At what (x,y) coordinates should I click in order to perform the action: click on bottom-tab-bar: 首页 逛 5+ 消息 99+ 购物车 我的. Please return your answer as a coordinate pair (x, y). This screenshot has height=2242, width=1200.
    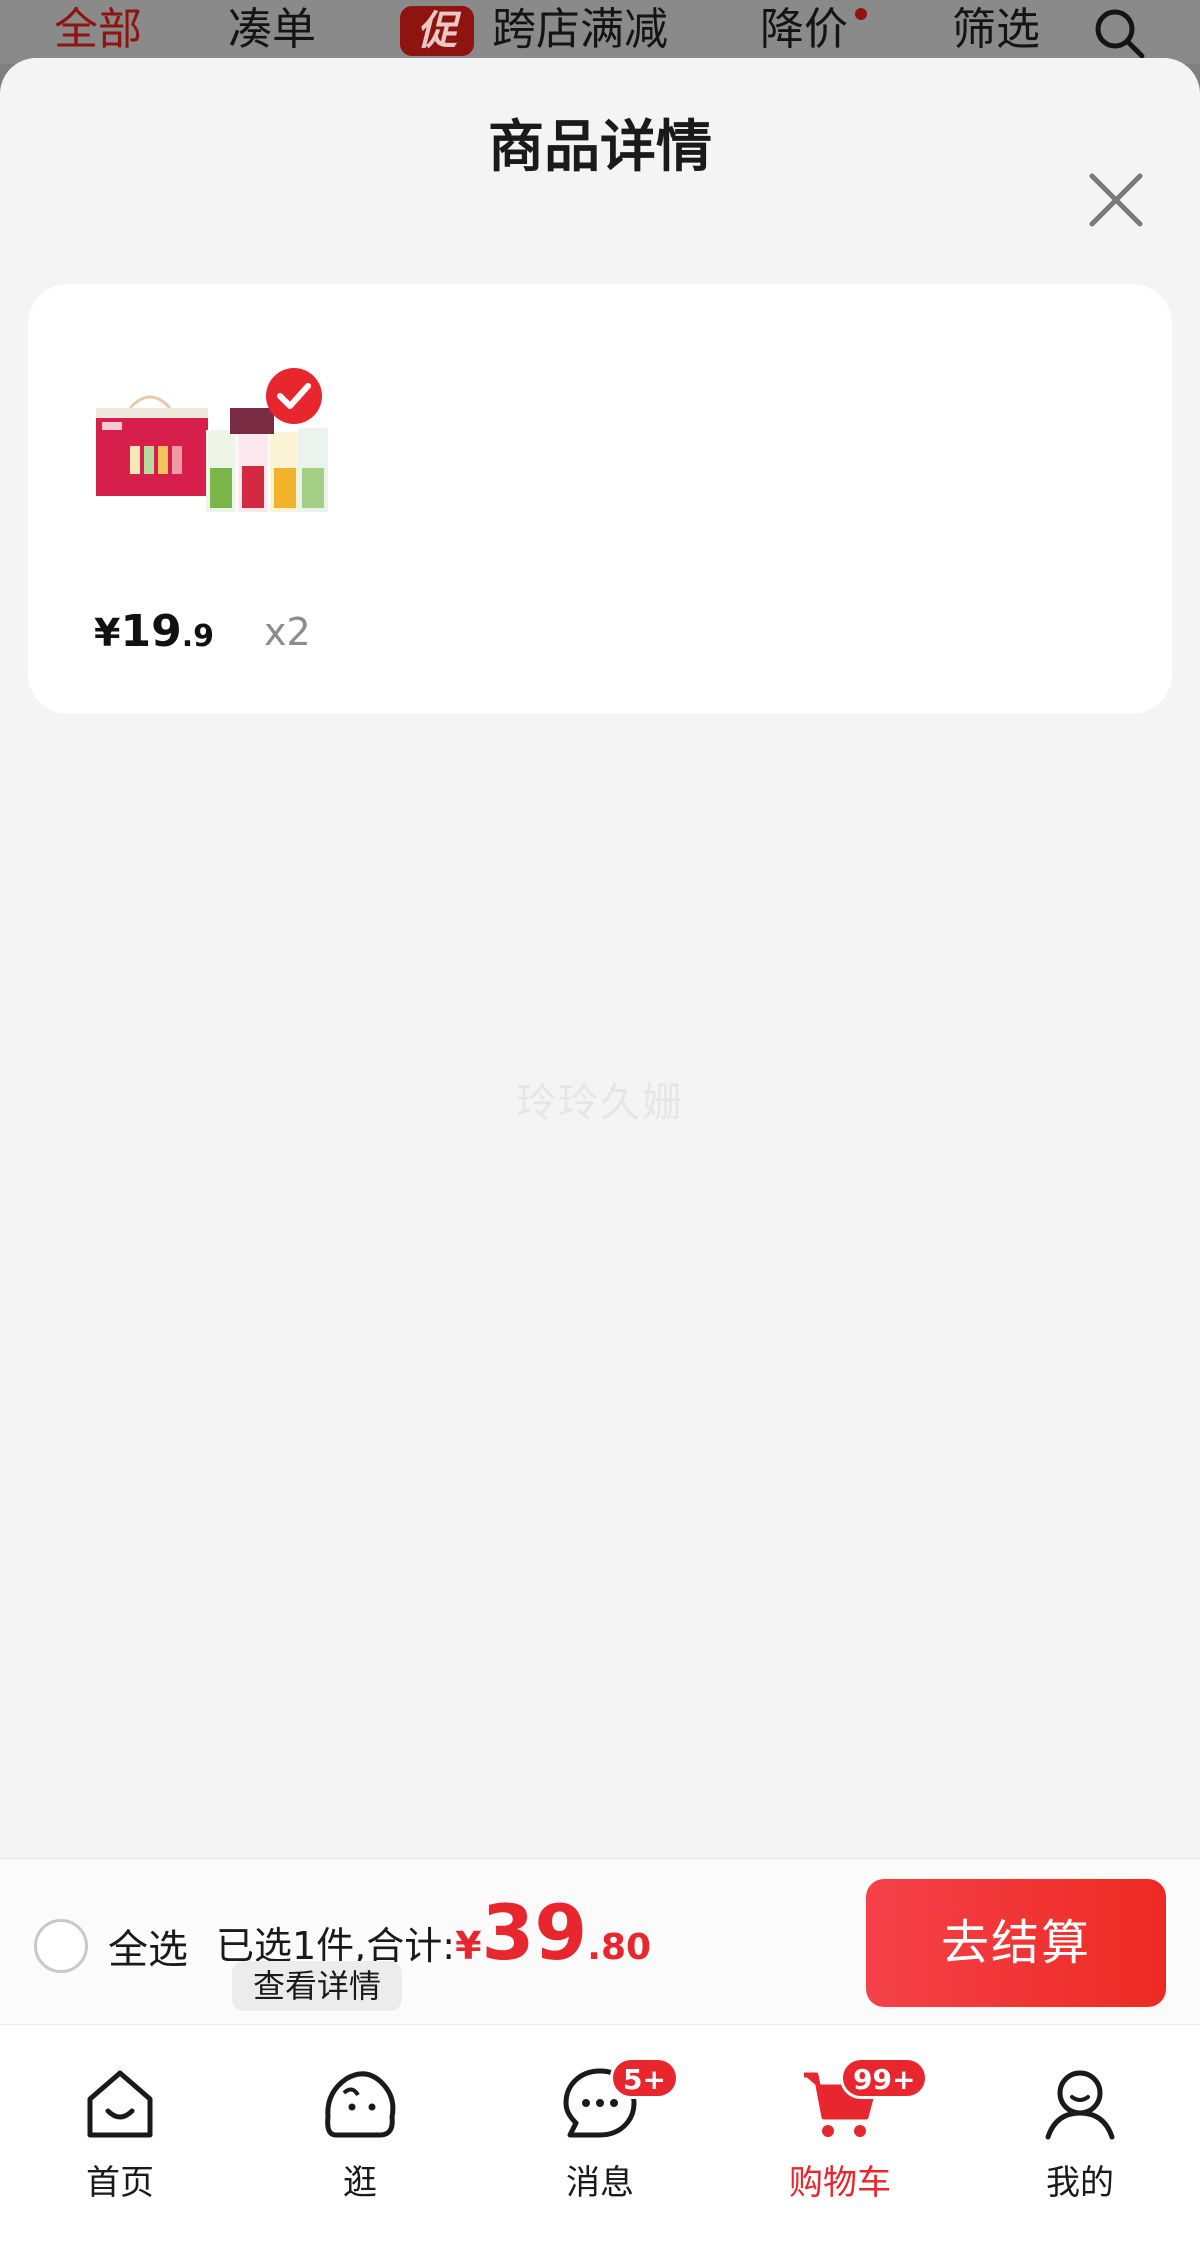
    Looking at the image, I should click on (600, 2133).